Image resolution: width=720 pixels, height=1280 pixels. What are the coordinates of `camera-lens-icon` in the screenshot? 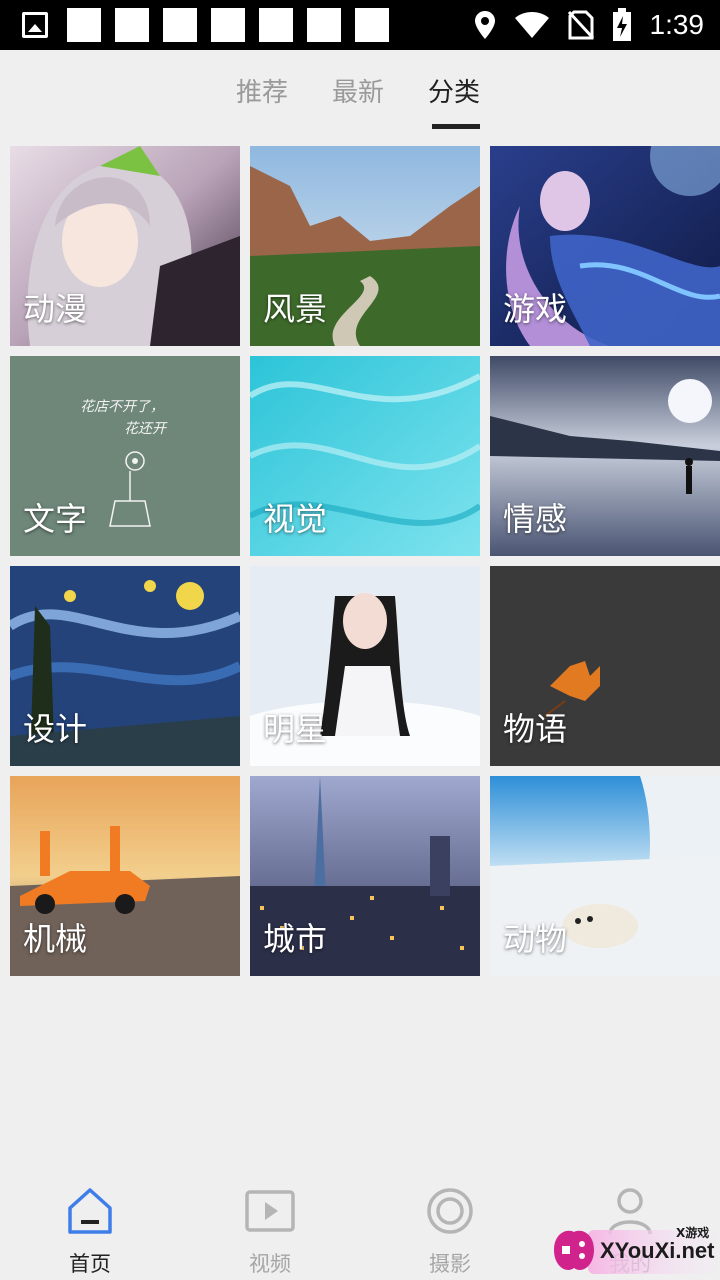 It's located at (450, 1211).